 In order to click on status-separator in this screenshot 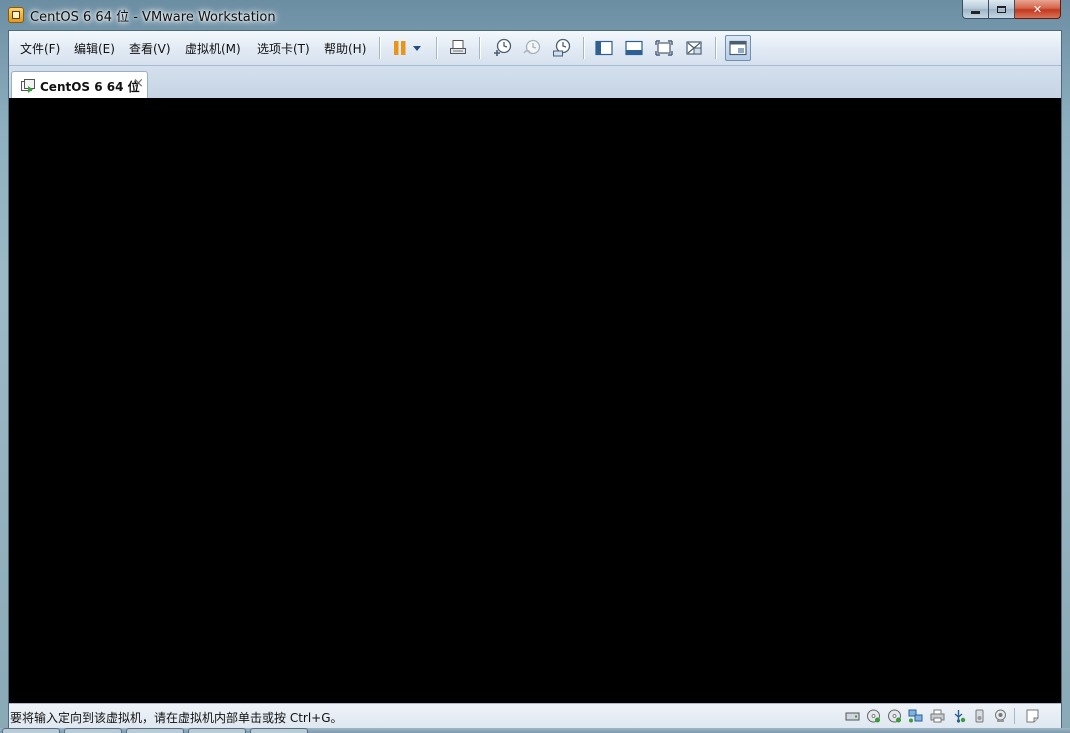, I will do `click(1014, 716)`.